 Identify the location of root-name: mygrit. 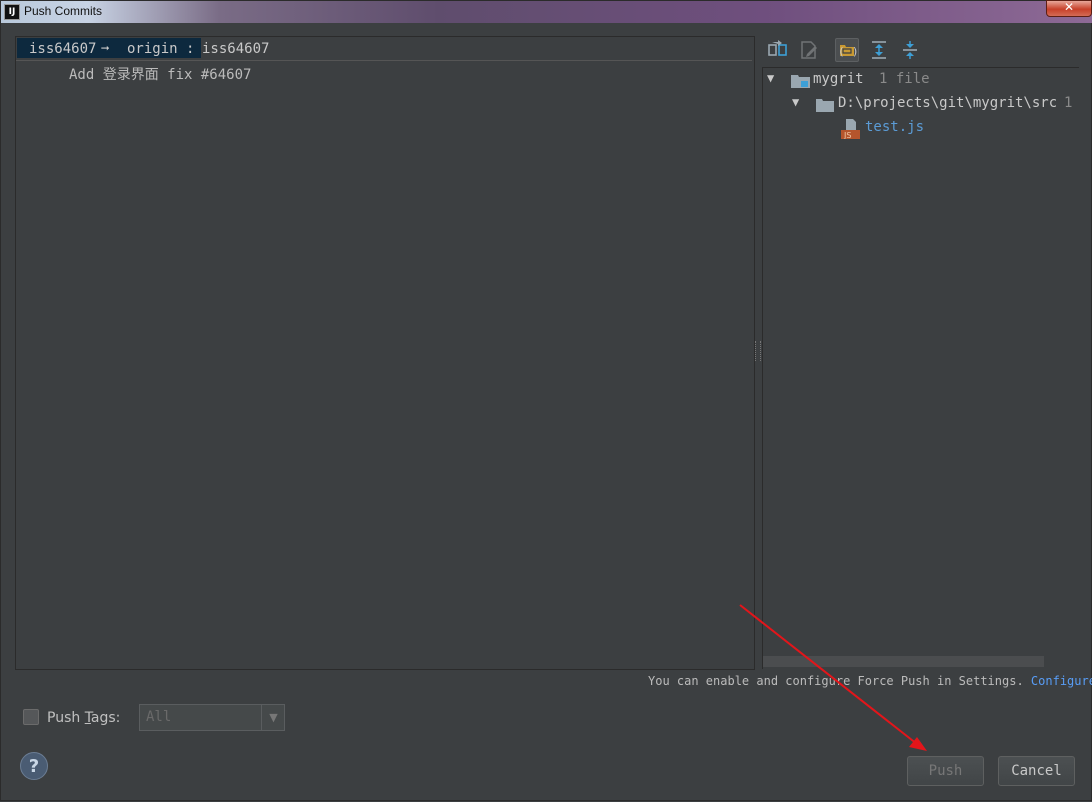
(838, 79).